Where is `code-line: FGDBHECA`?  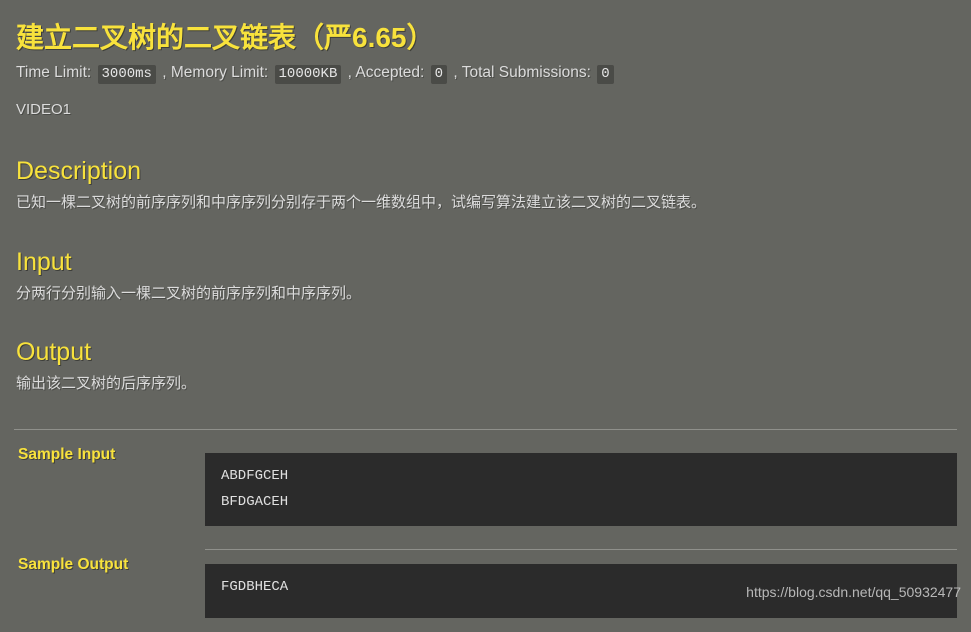
code-line: FGDBHECA is located at coordinates (255, 586).